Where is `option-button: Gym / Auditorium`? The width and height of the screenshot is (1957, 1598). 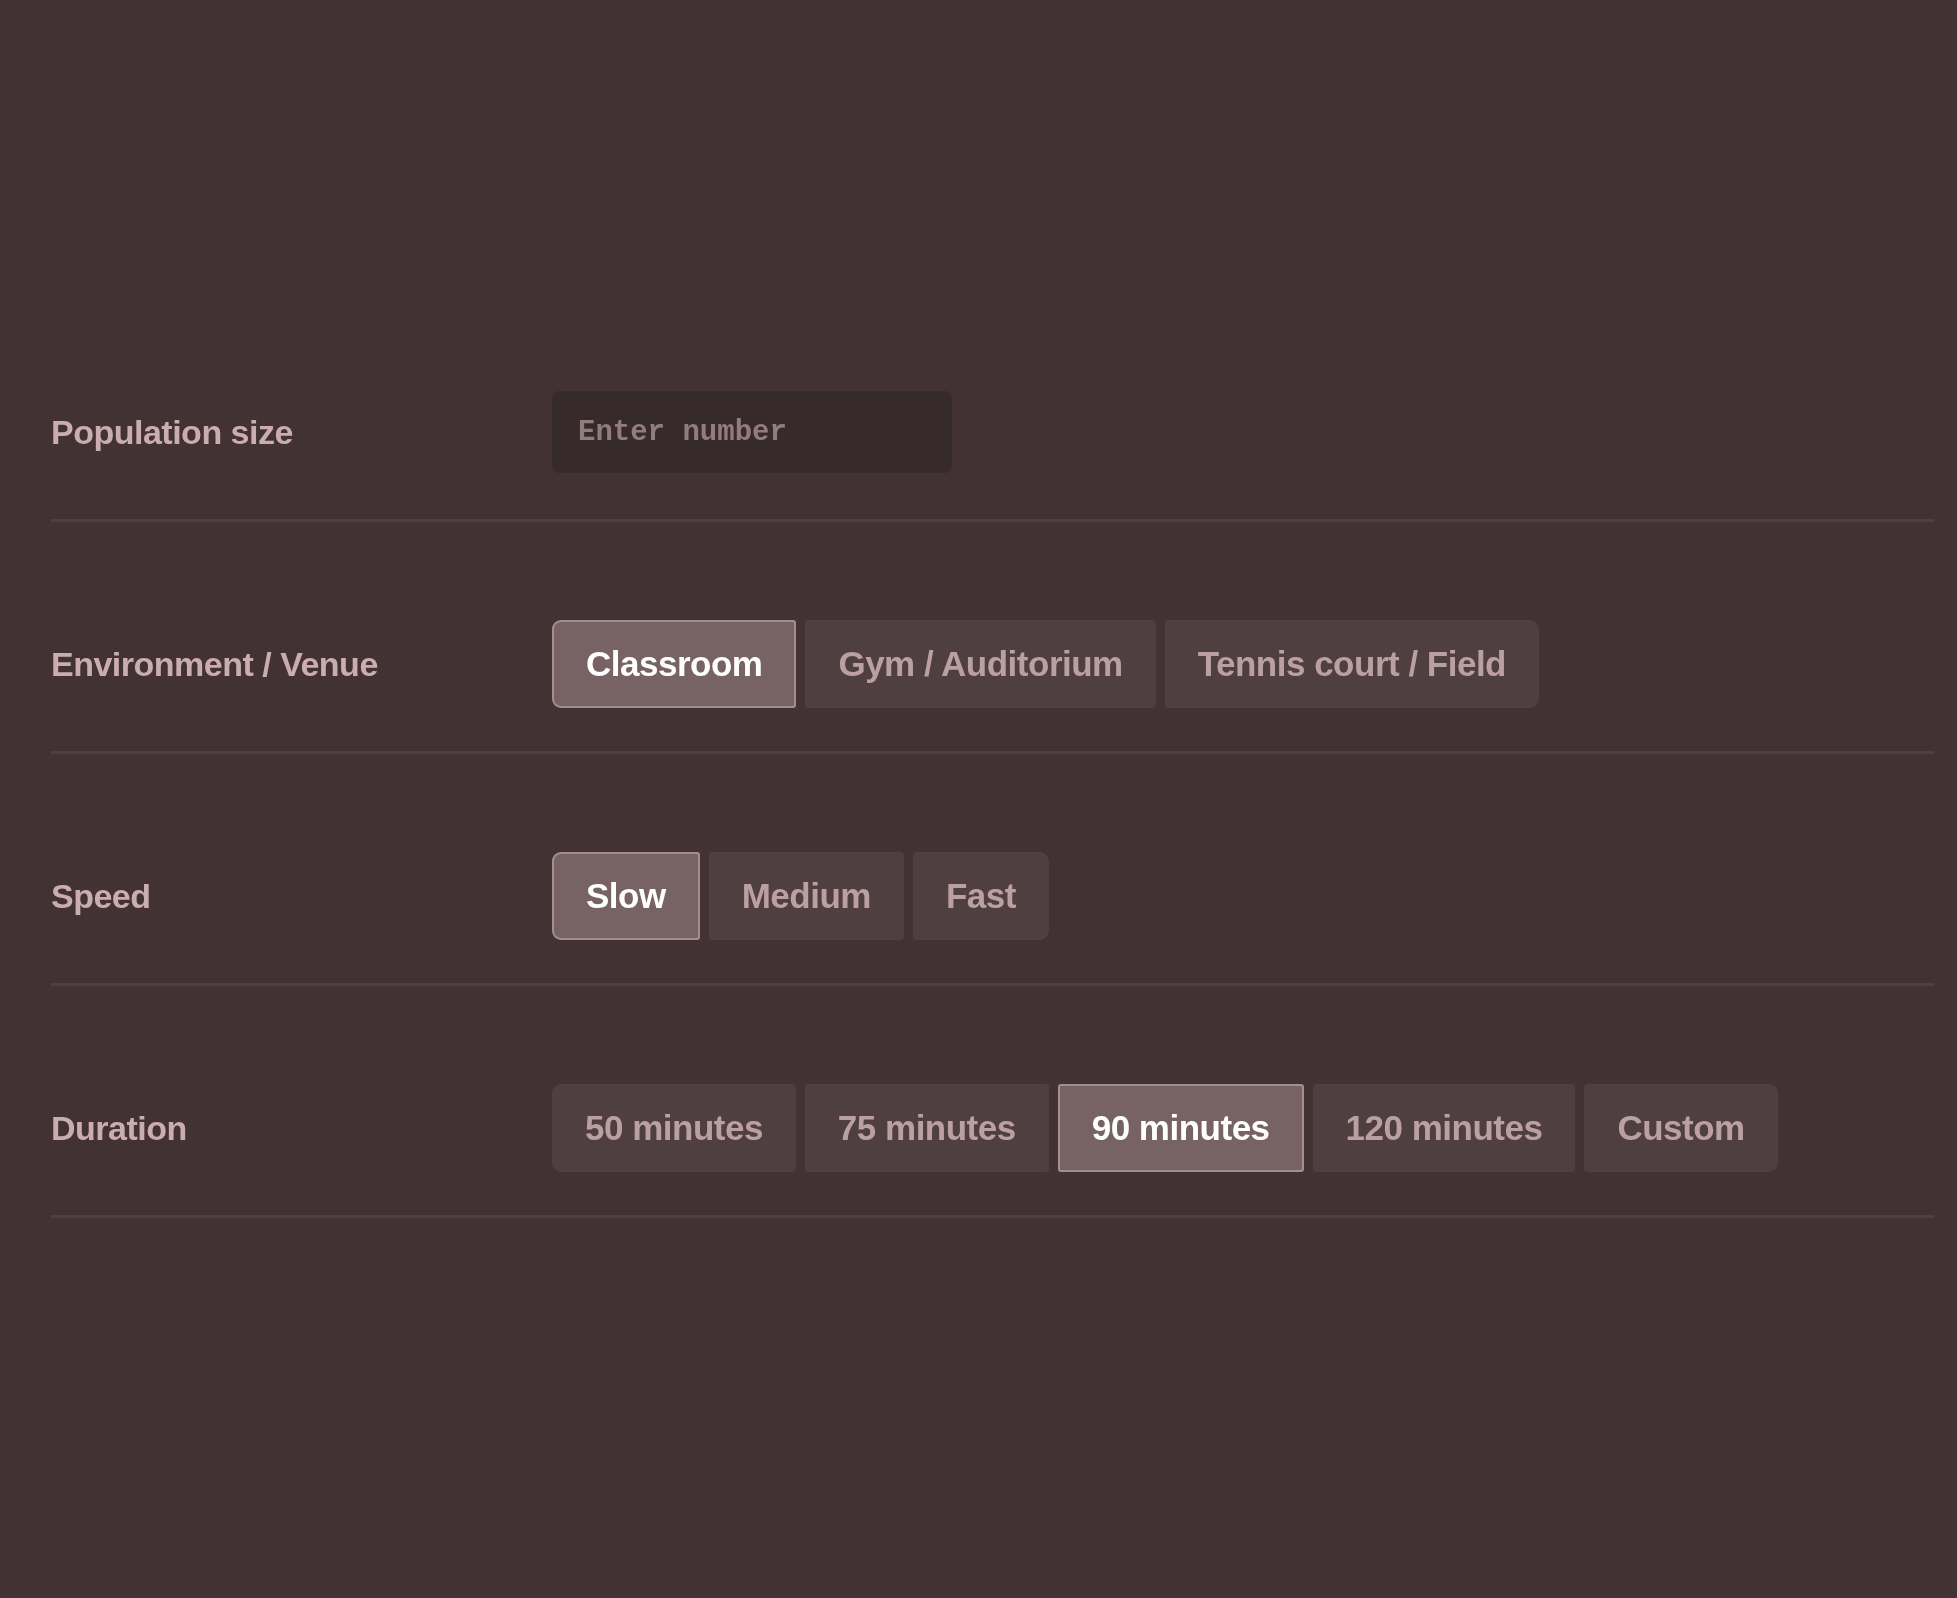 option-button: Gym / Auditorium is located at coordinates (980, 664).